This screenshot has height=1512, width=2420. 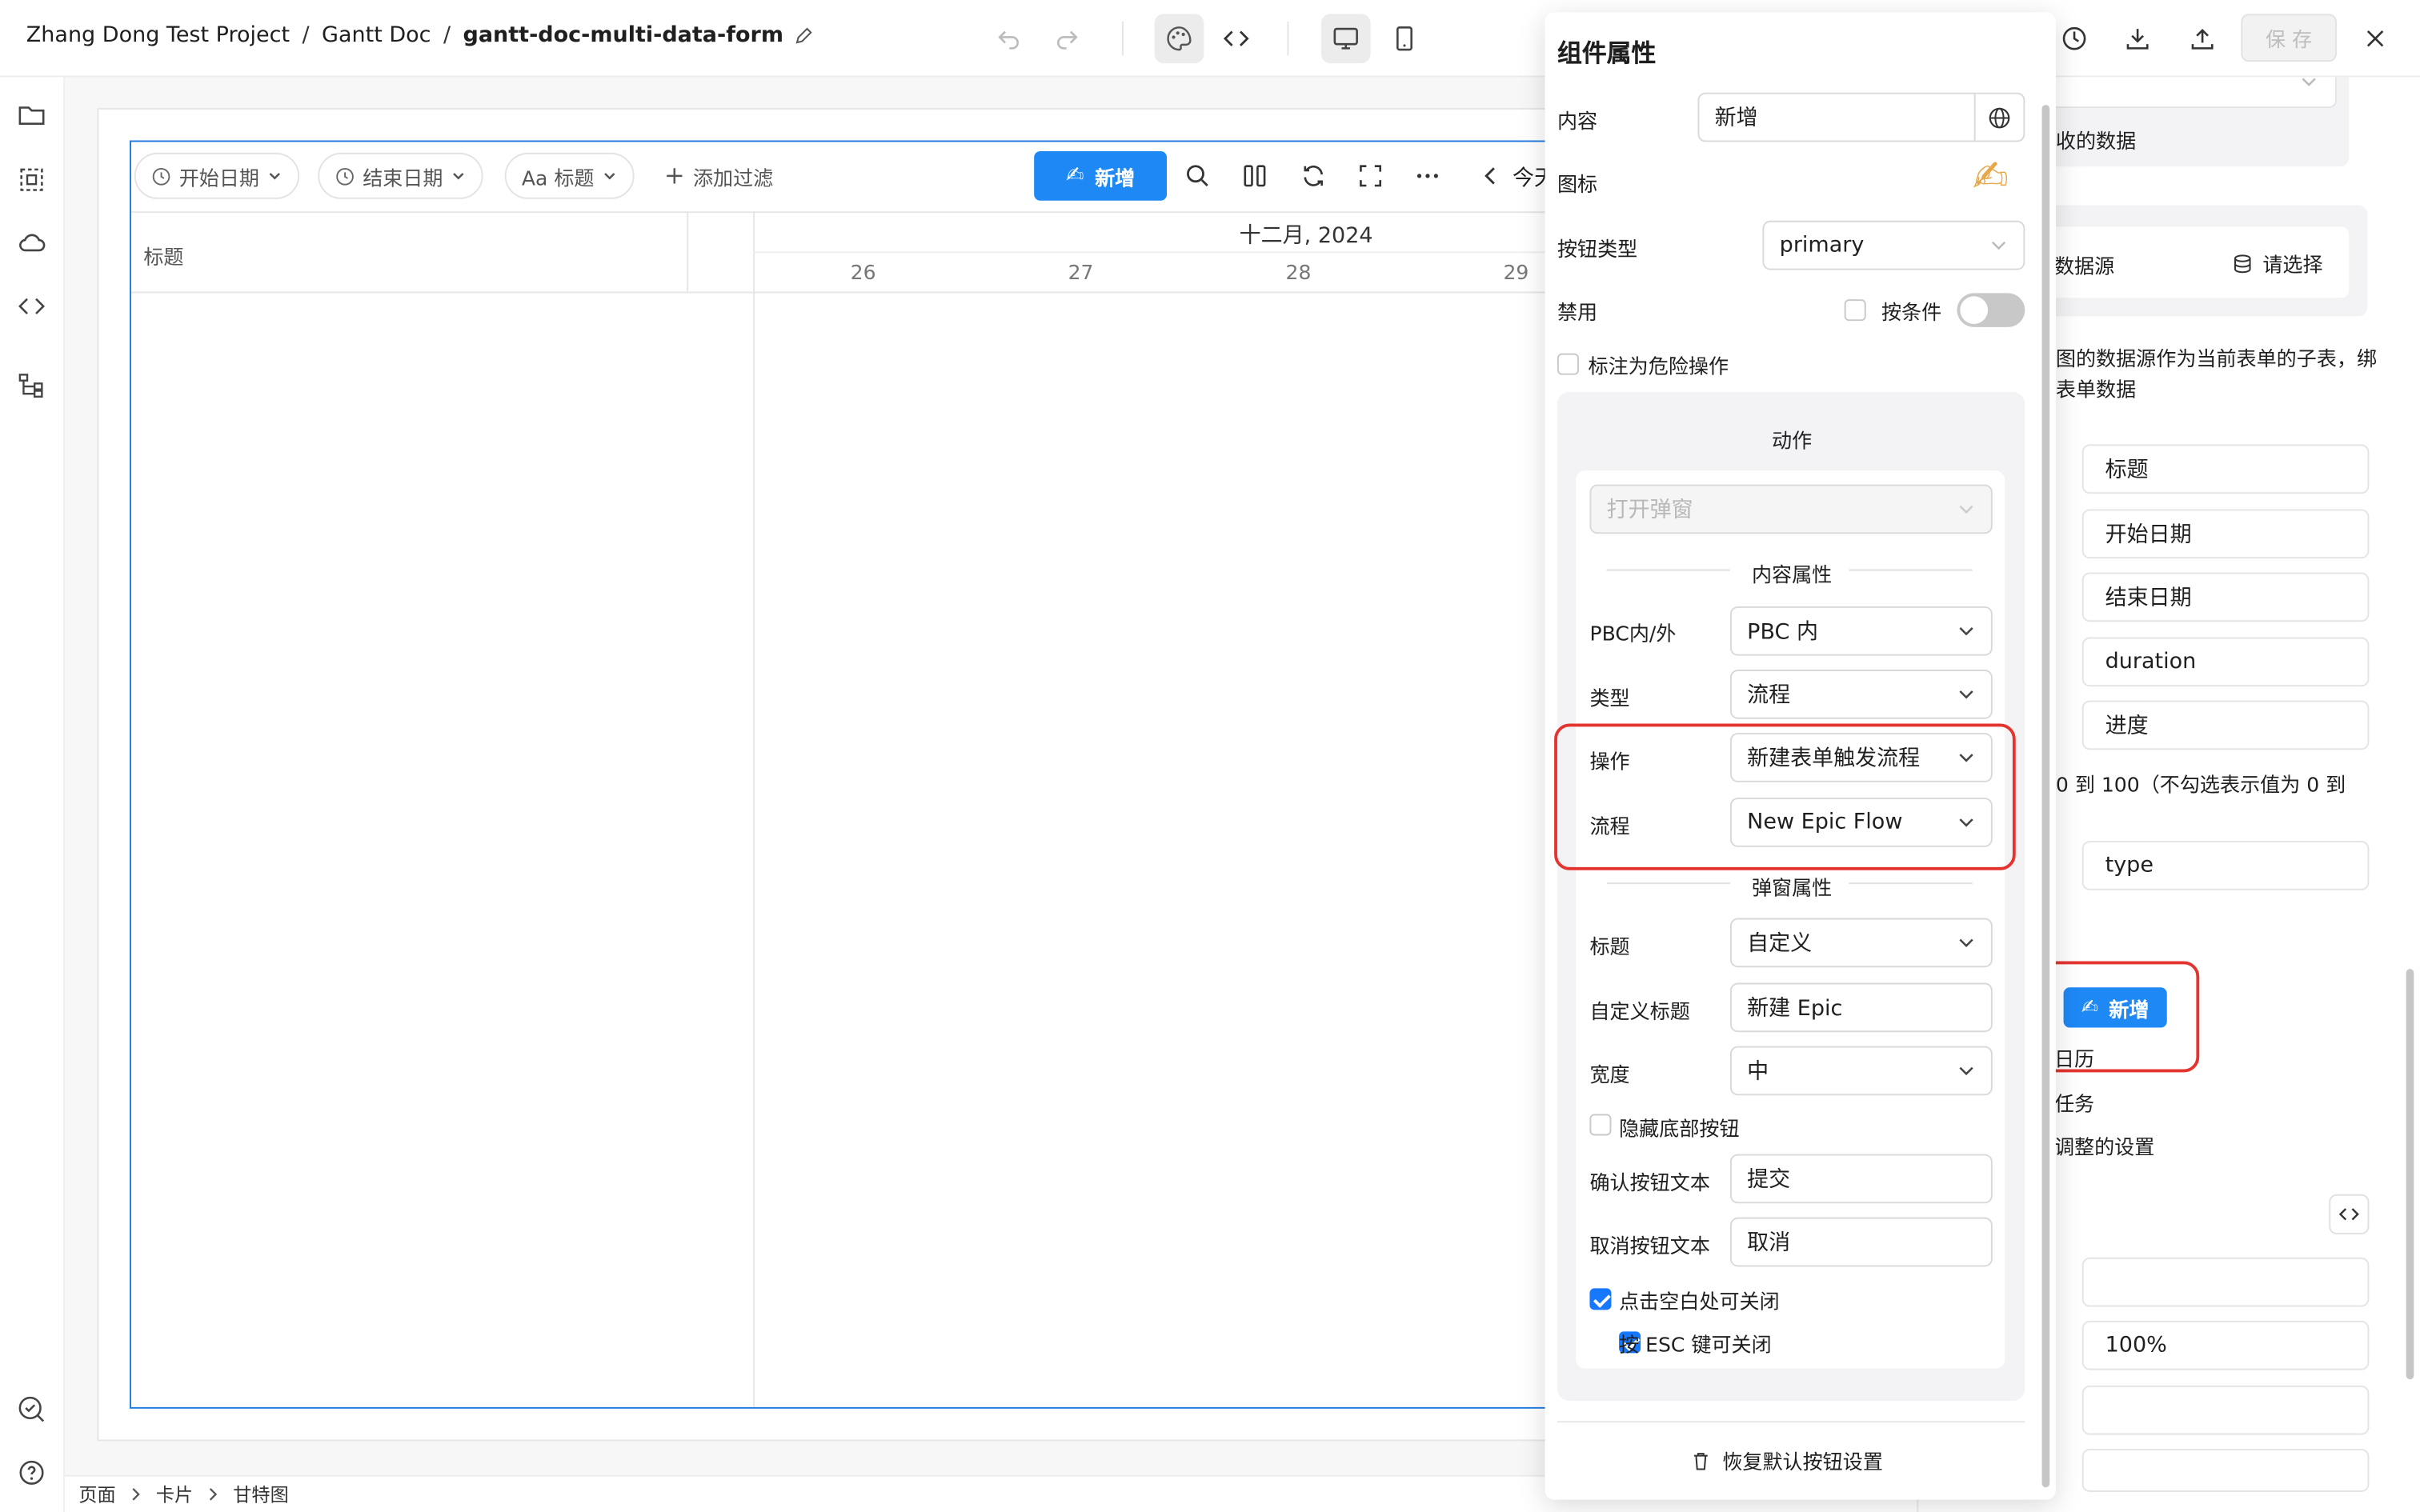 I want to click on fullscreen-icon, so click(x=1370, y=176).